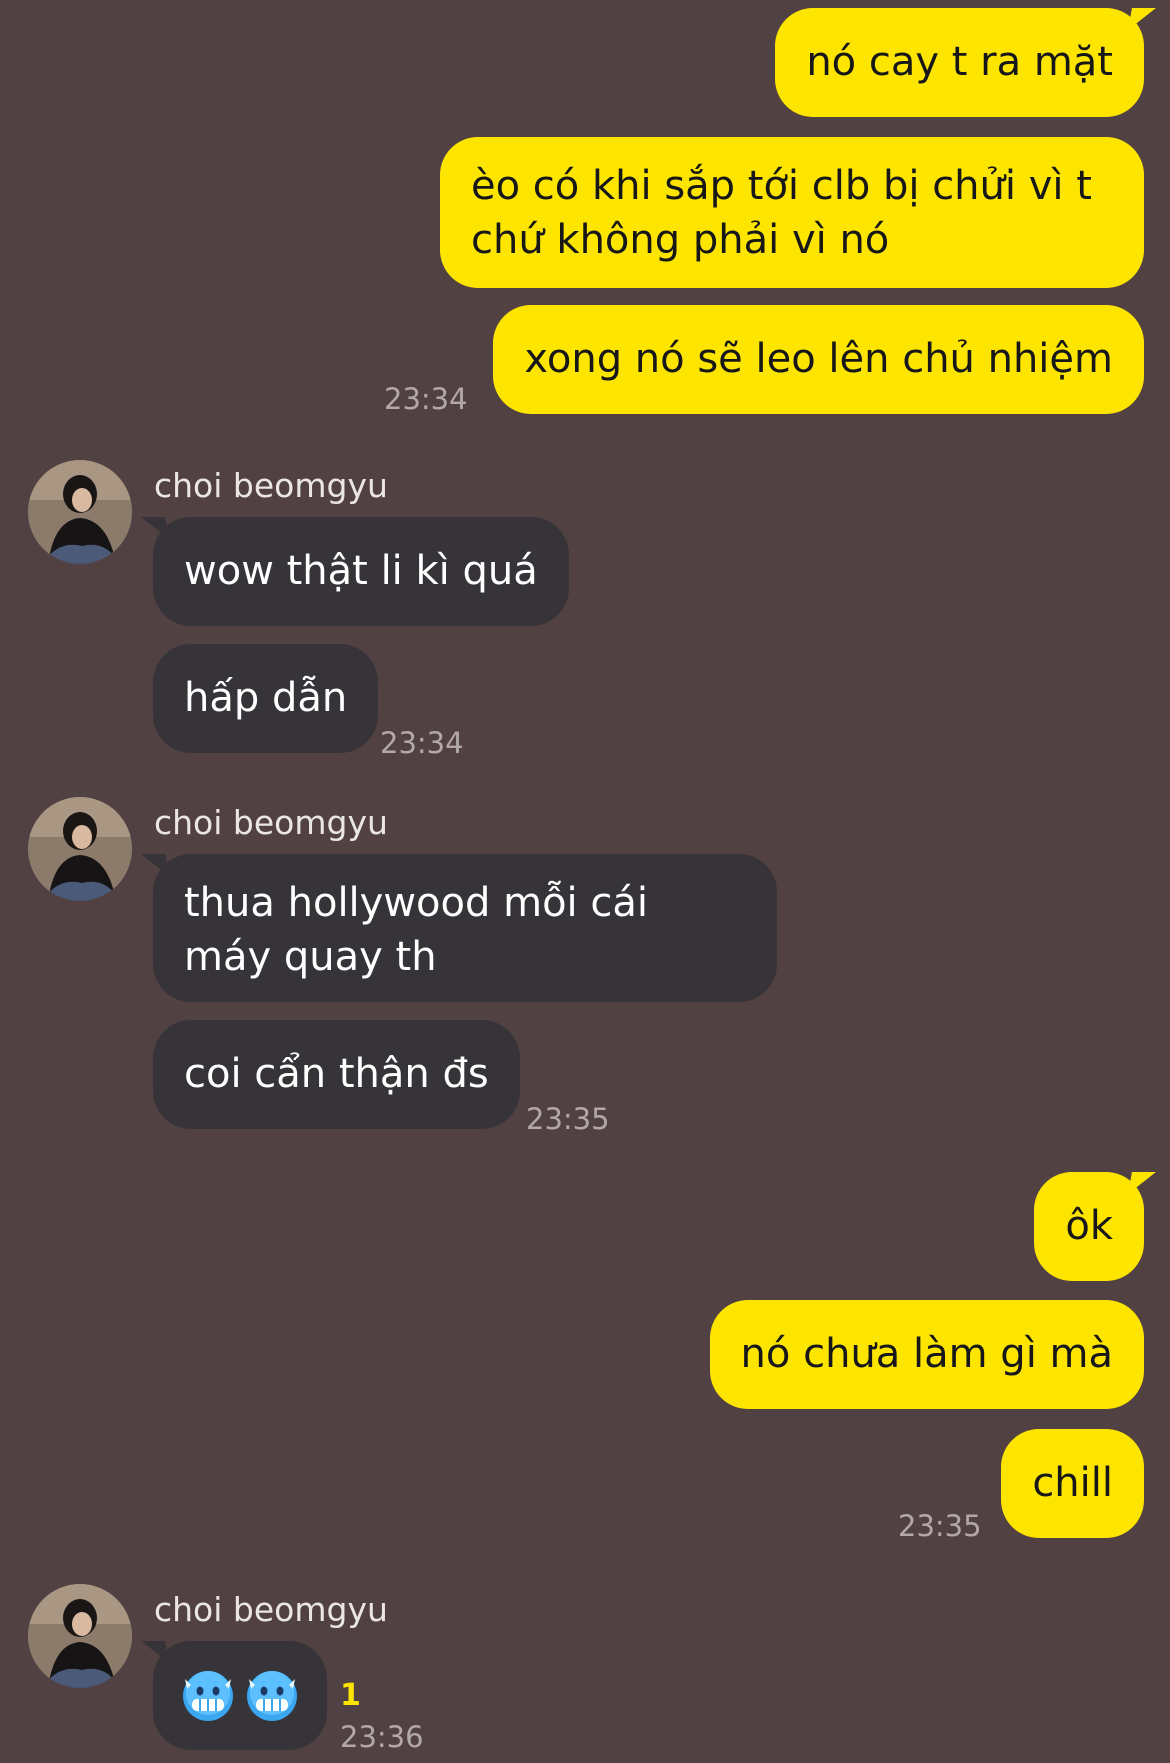 The height and width of the screenshot is (1763, 1170). I want to click on emoji-message-bubble: 🥶🥶, so click(240, 1695).